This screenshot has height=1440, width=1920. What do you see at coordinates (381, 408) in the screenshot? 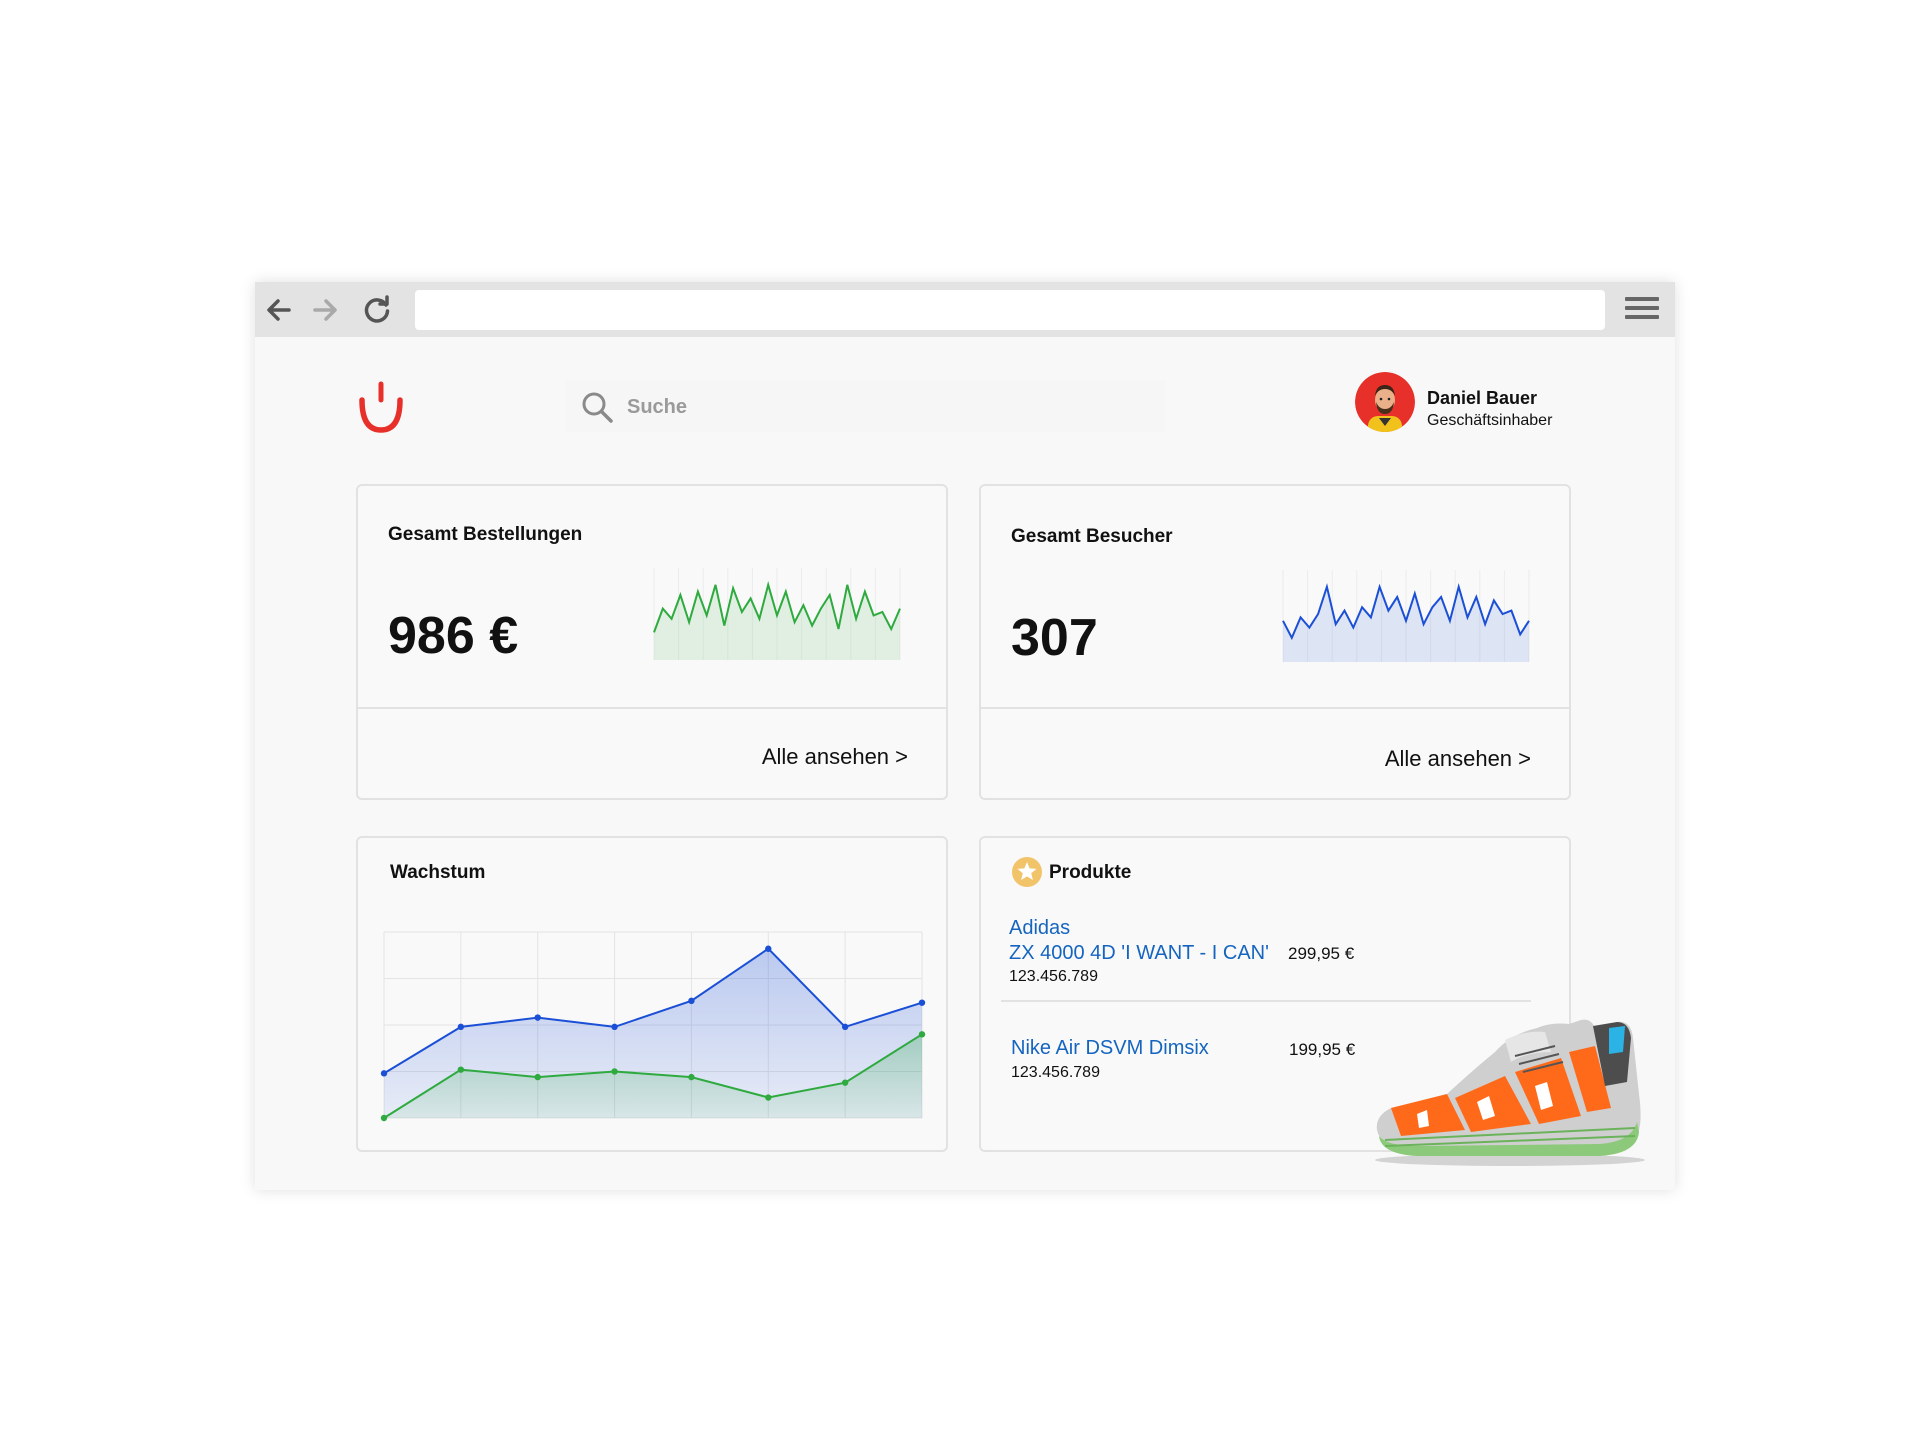
I see `smile-logo-icon` at bounding box center [381, 408].